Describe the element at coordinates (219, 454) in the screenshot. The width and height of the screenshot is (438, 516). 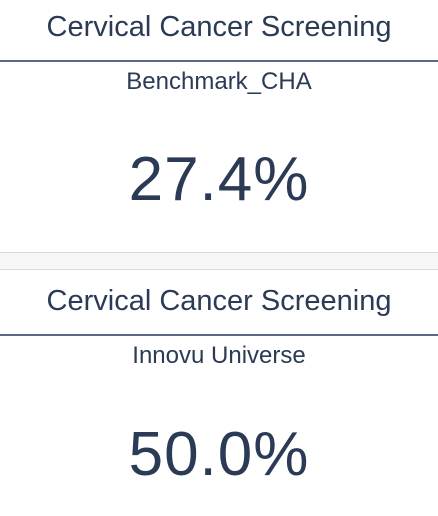
I see `metric-value: 50.0%` at that location.